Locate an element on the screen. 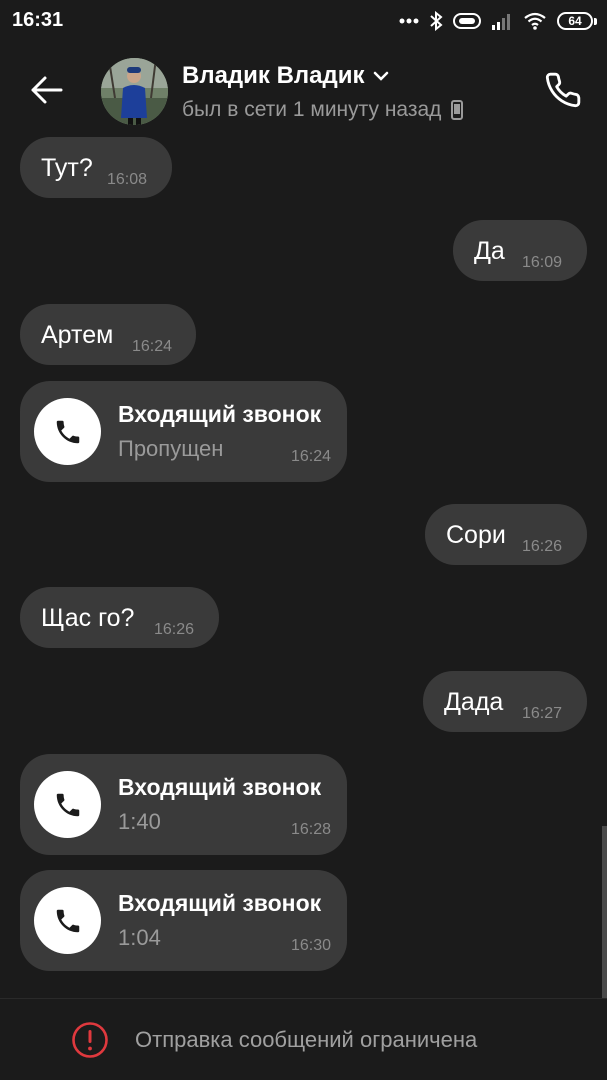 Image resolution: width=607 pixels, height=1080 pixels. message-bubble-incoming: Артем 16:24 is located at coordinates (108, 334).